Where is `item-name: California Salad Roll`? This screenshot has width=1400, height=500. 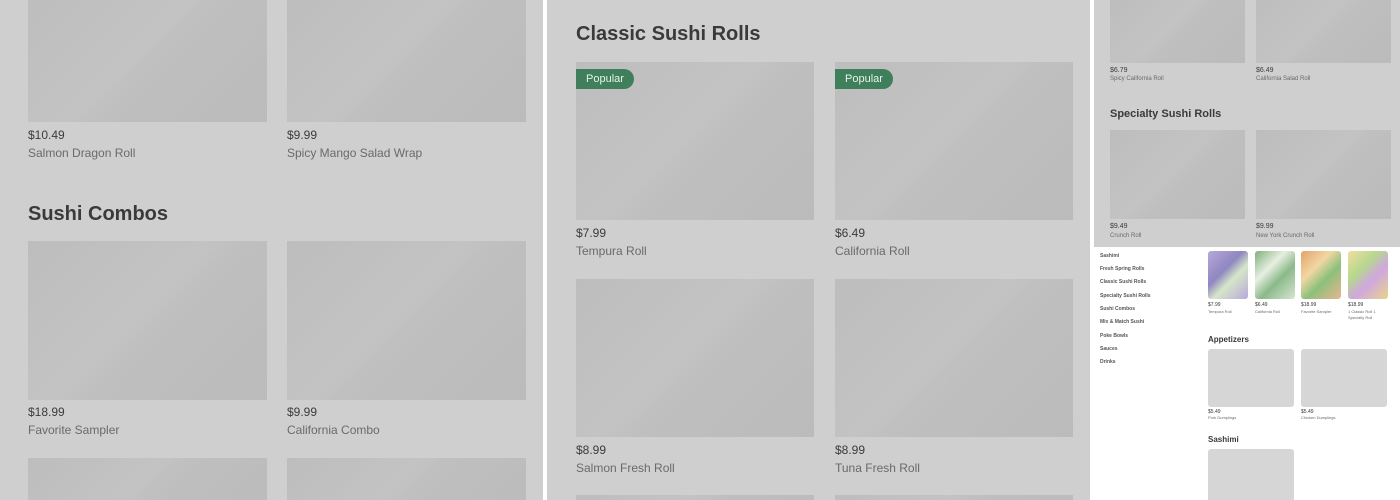
item-name: California Salad Roll is located at coordinates (1283, 79).